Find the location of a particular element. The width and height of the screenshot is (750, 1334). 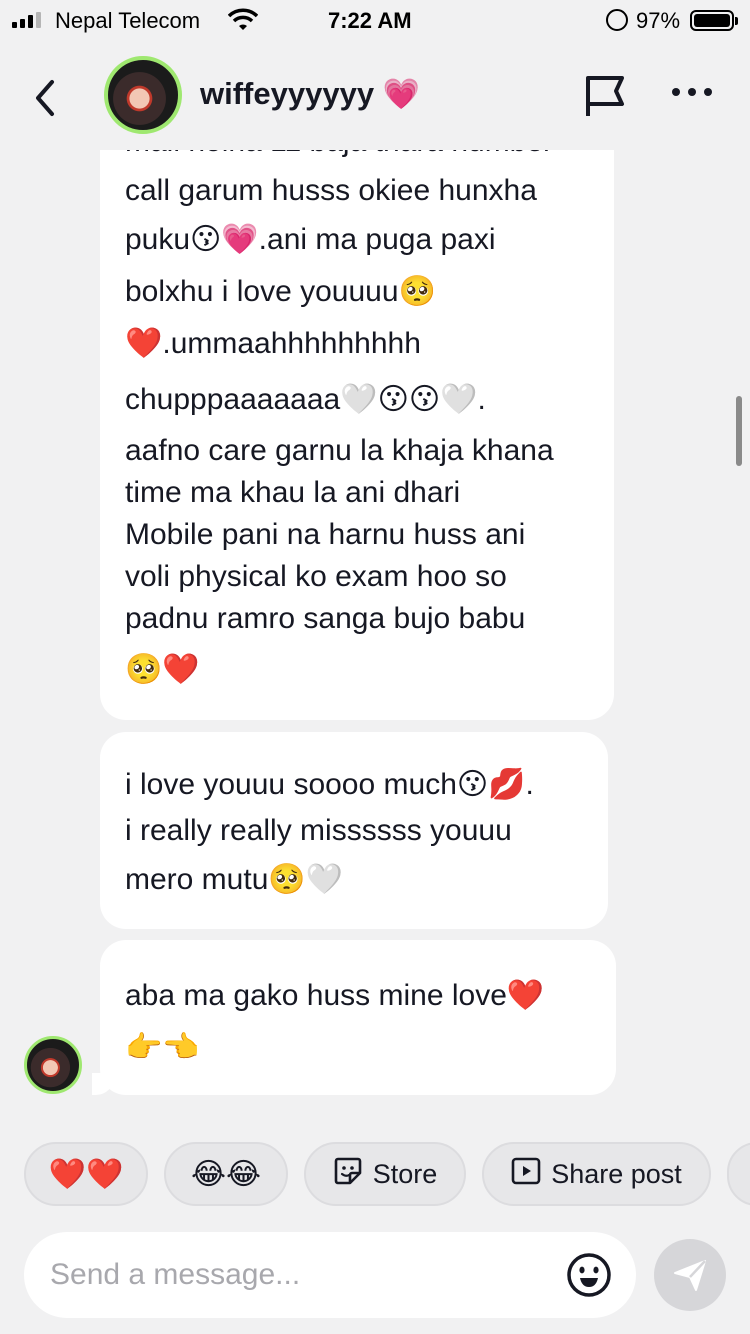

share-post-label: Share post is located at coordinates (616, 1173).